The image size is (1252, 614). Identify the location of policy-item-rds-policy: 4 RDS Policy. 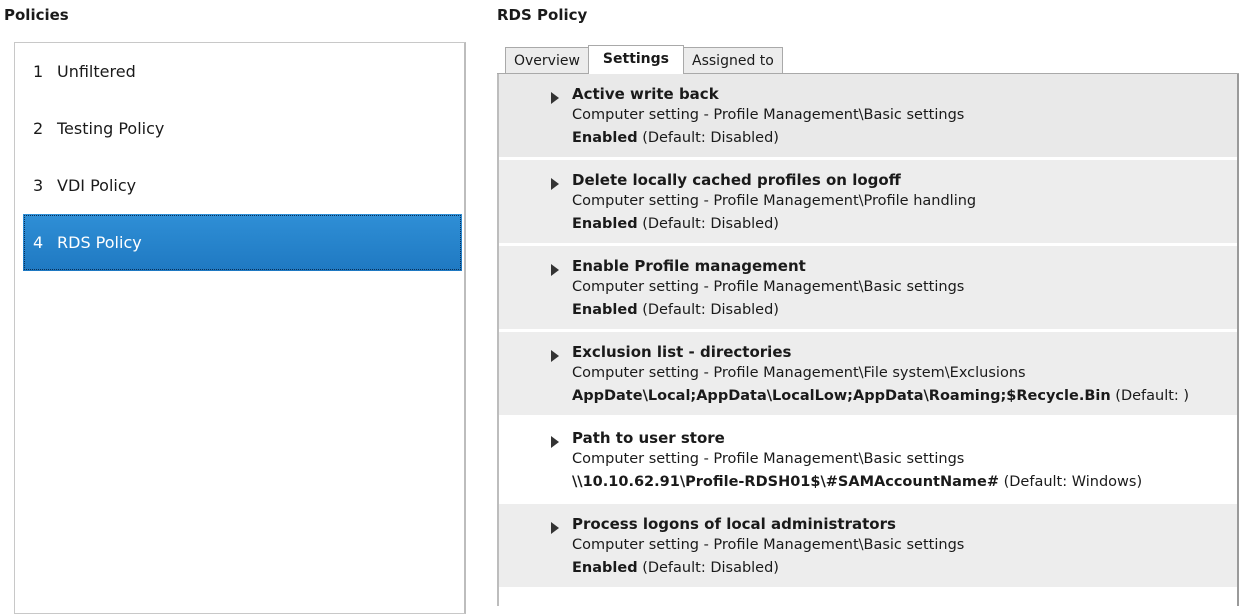
(242, 242).